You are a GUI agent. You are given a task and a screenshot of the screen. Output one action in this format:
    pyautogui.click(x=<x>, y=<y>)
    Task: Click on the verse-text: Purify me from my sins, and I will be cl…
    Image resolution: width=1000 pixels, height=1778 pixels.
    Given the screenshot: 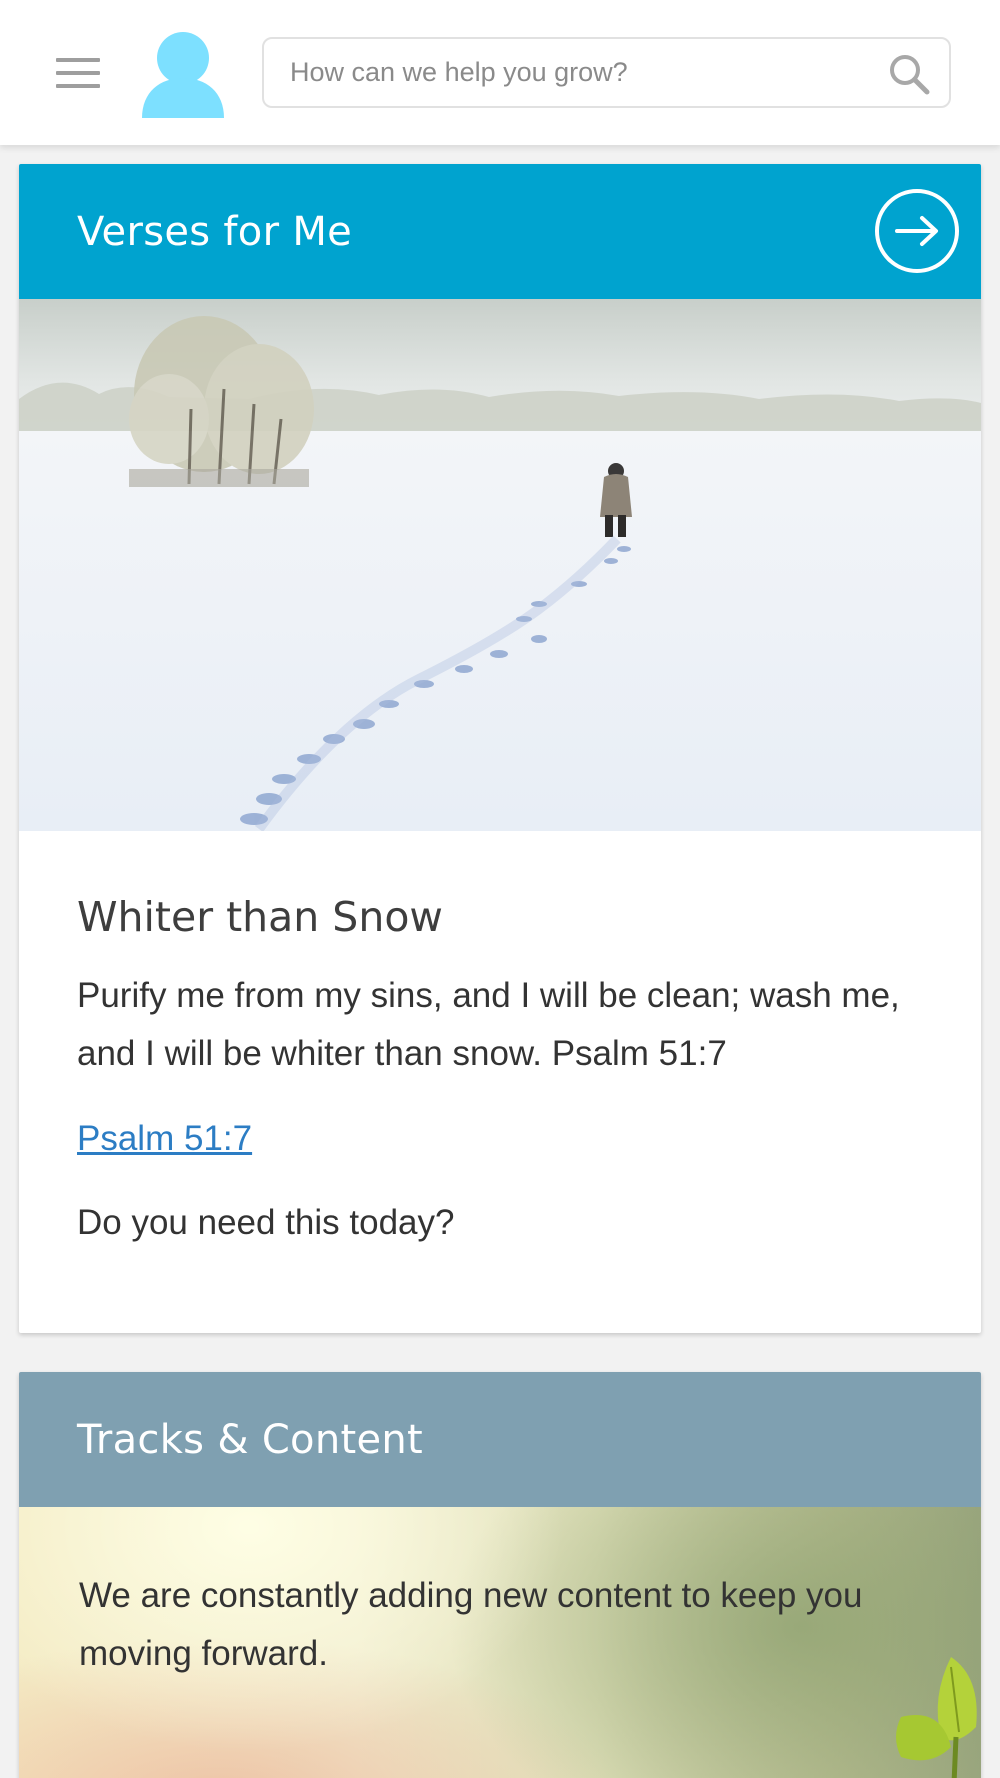 What is the action you would take?
    pyautogui.click(x=488, y=1024)
    